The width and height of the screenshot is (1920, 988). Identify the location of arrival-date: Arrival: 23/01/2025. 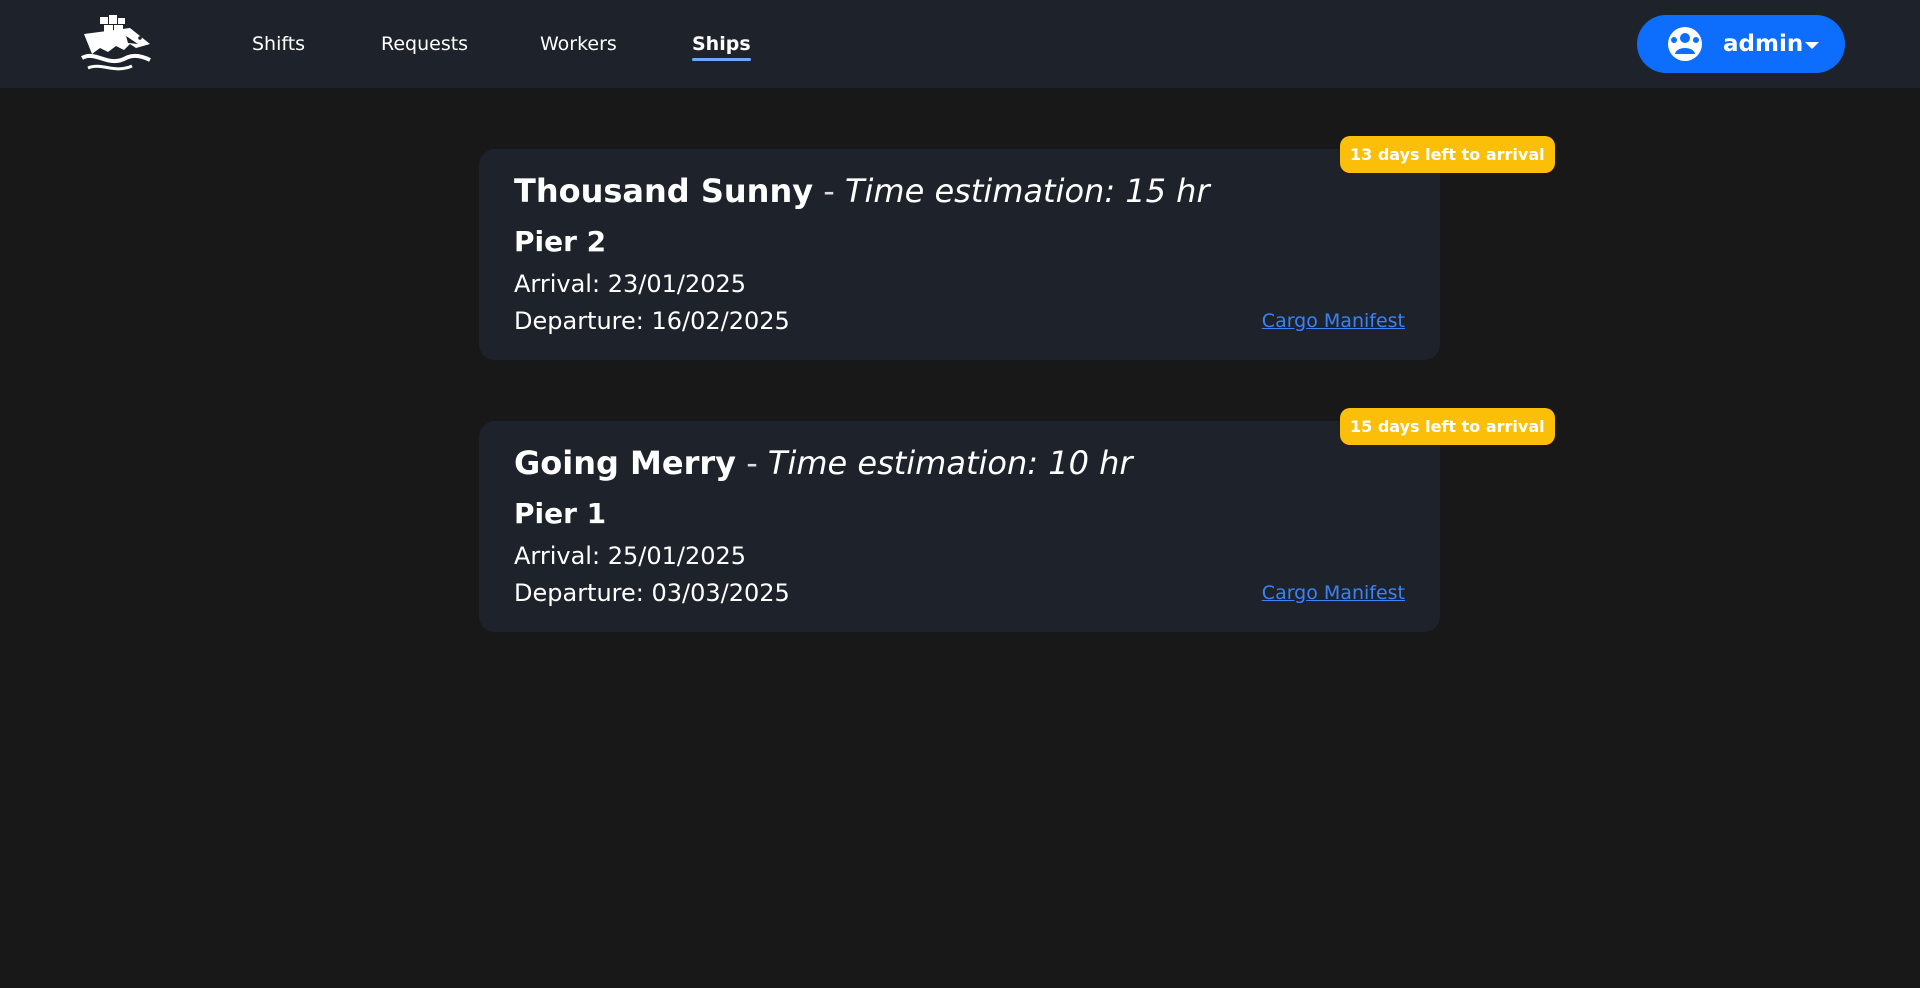
(630, 284).